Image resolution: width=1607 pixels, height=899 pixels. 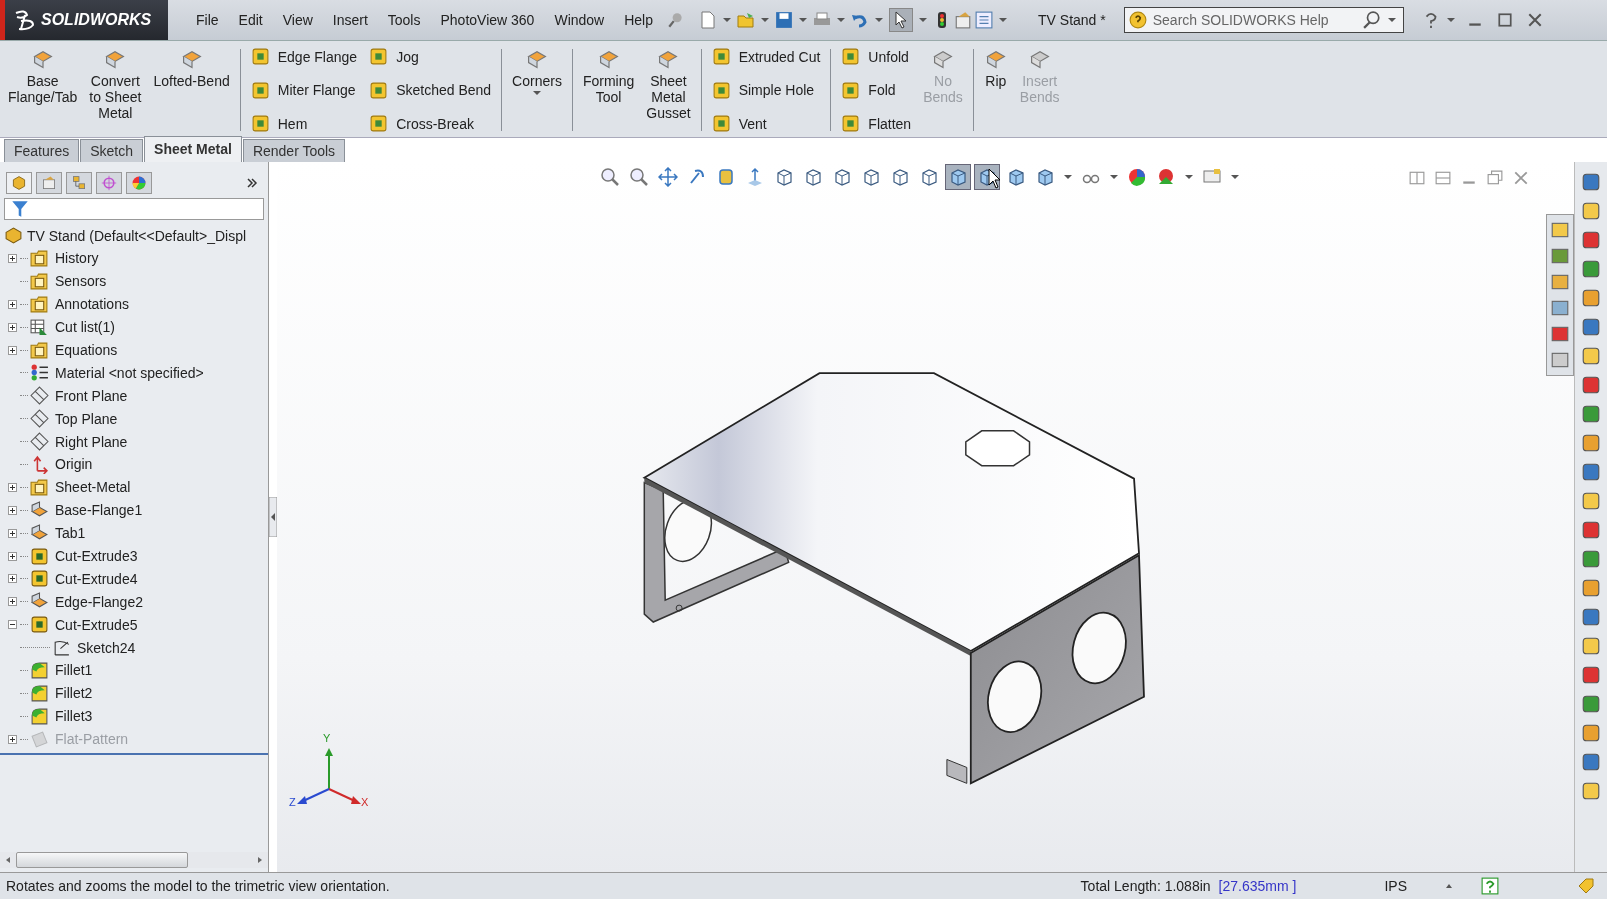 I want to click on save-icon, so click(x=784, y=20).